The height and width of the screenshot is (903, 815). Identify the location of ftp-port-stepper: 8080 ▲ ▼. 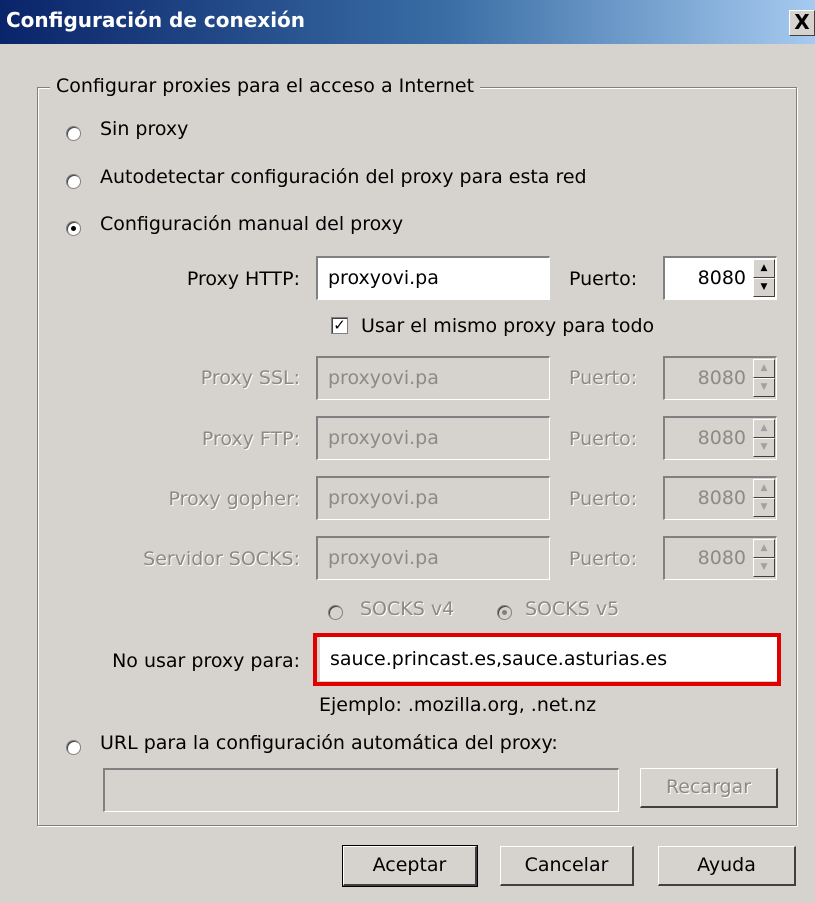
(720, 438).